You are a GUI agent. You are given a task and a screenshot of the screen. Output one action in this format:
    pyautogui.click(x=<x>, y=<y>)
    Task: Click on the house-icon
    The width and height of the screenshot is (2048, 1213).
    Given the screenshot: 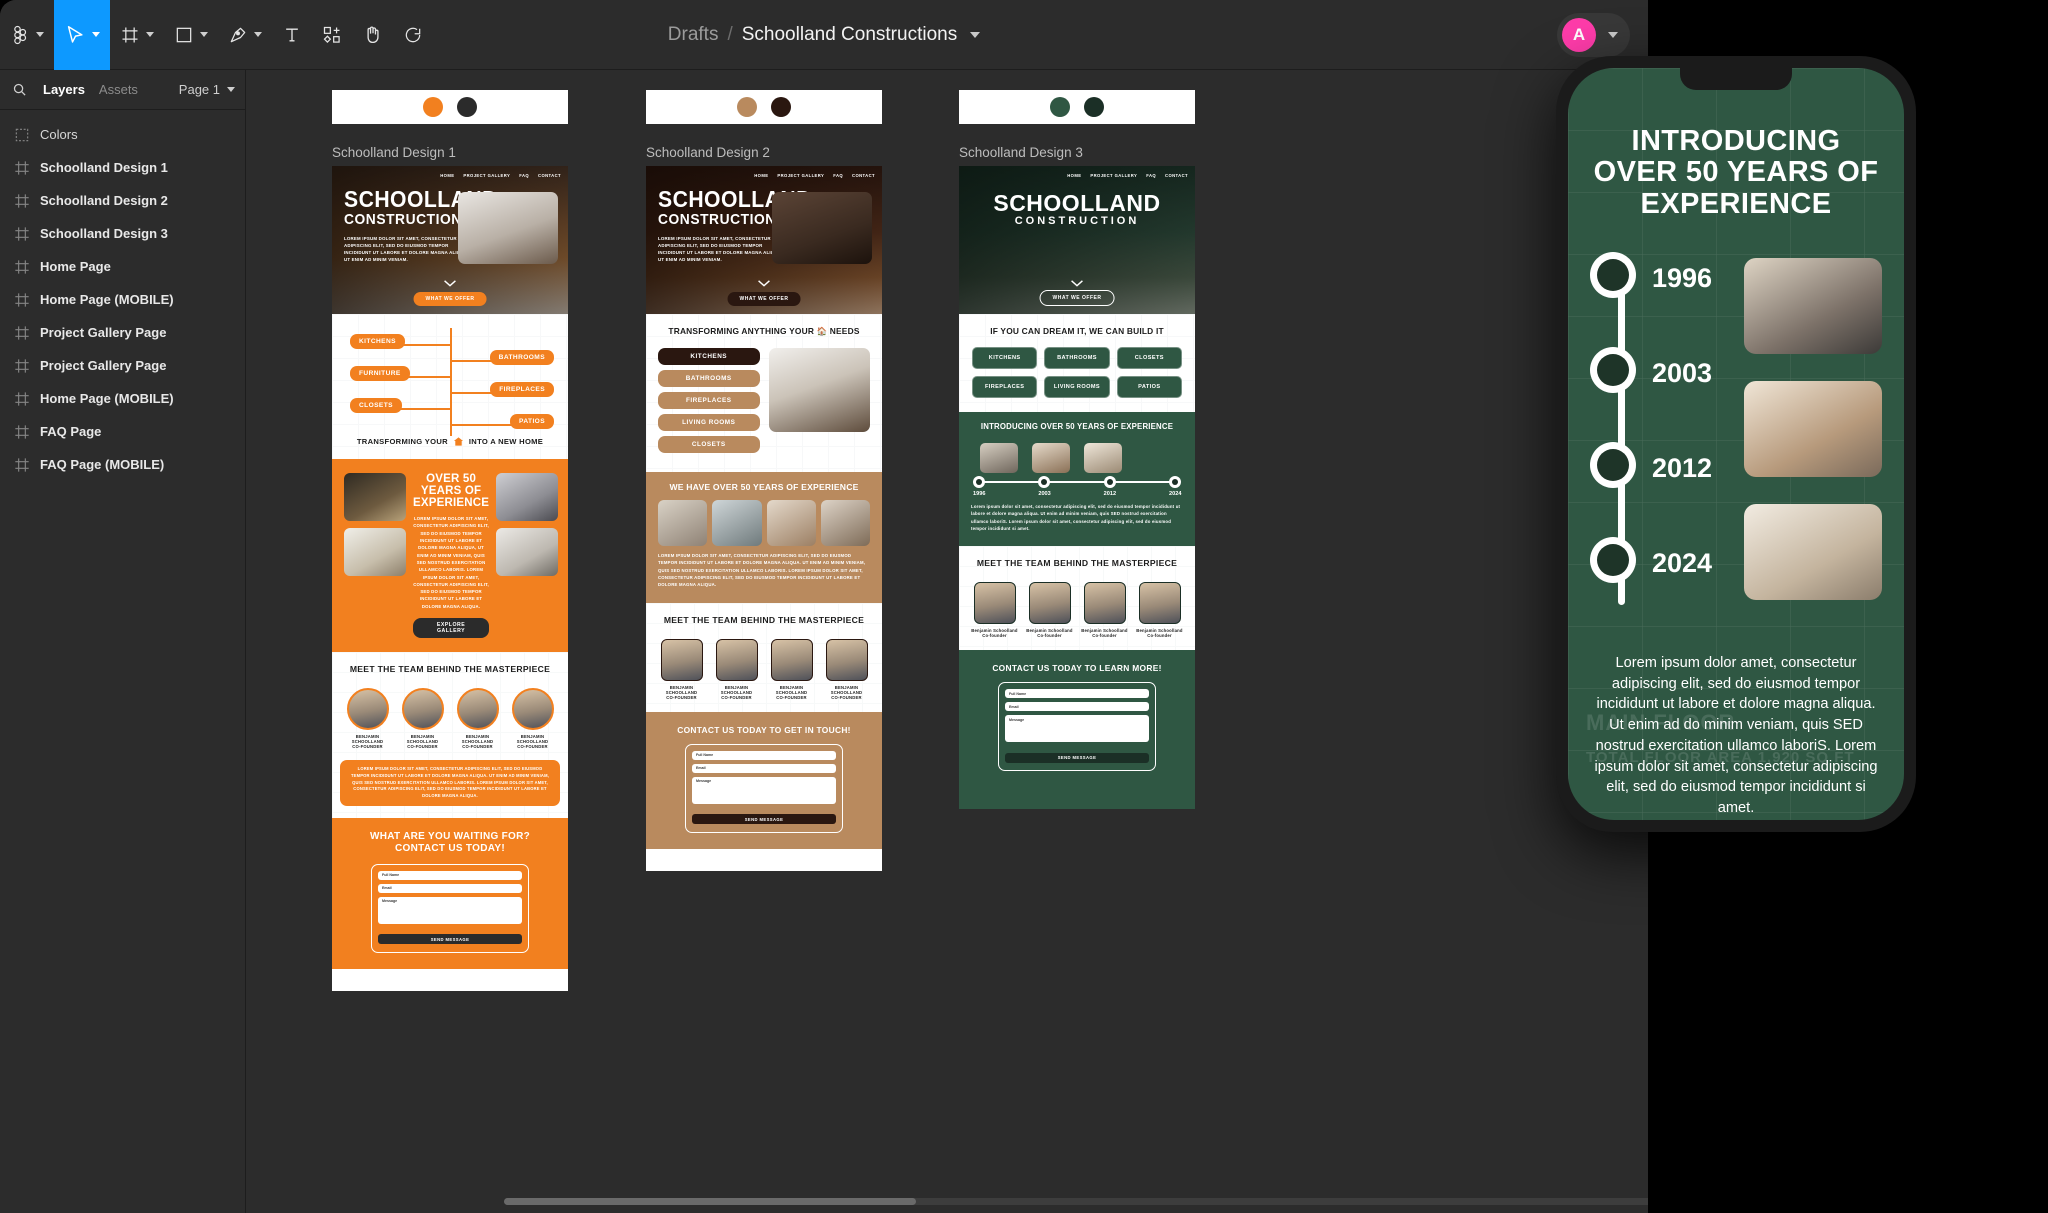 What is the action you would take?
    pyautogui.click(x=458, y=441)
    